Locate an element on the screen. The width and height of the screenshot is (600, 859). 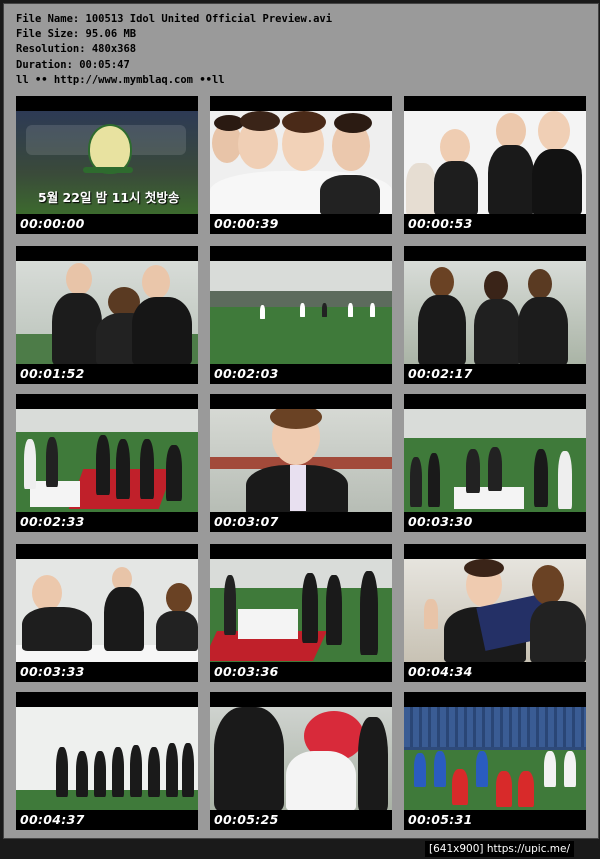
timestamp: 00:02:33 is located at coordinates (52, 521).